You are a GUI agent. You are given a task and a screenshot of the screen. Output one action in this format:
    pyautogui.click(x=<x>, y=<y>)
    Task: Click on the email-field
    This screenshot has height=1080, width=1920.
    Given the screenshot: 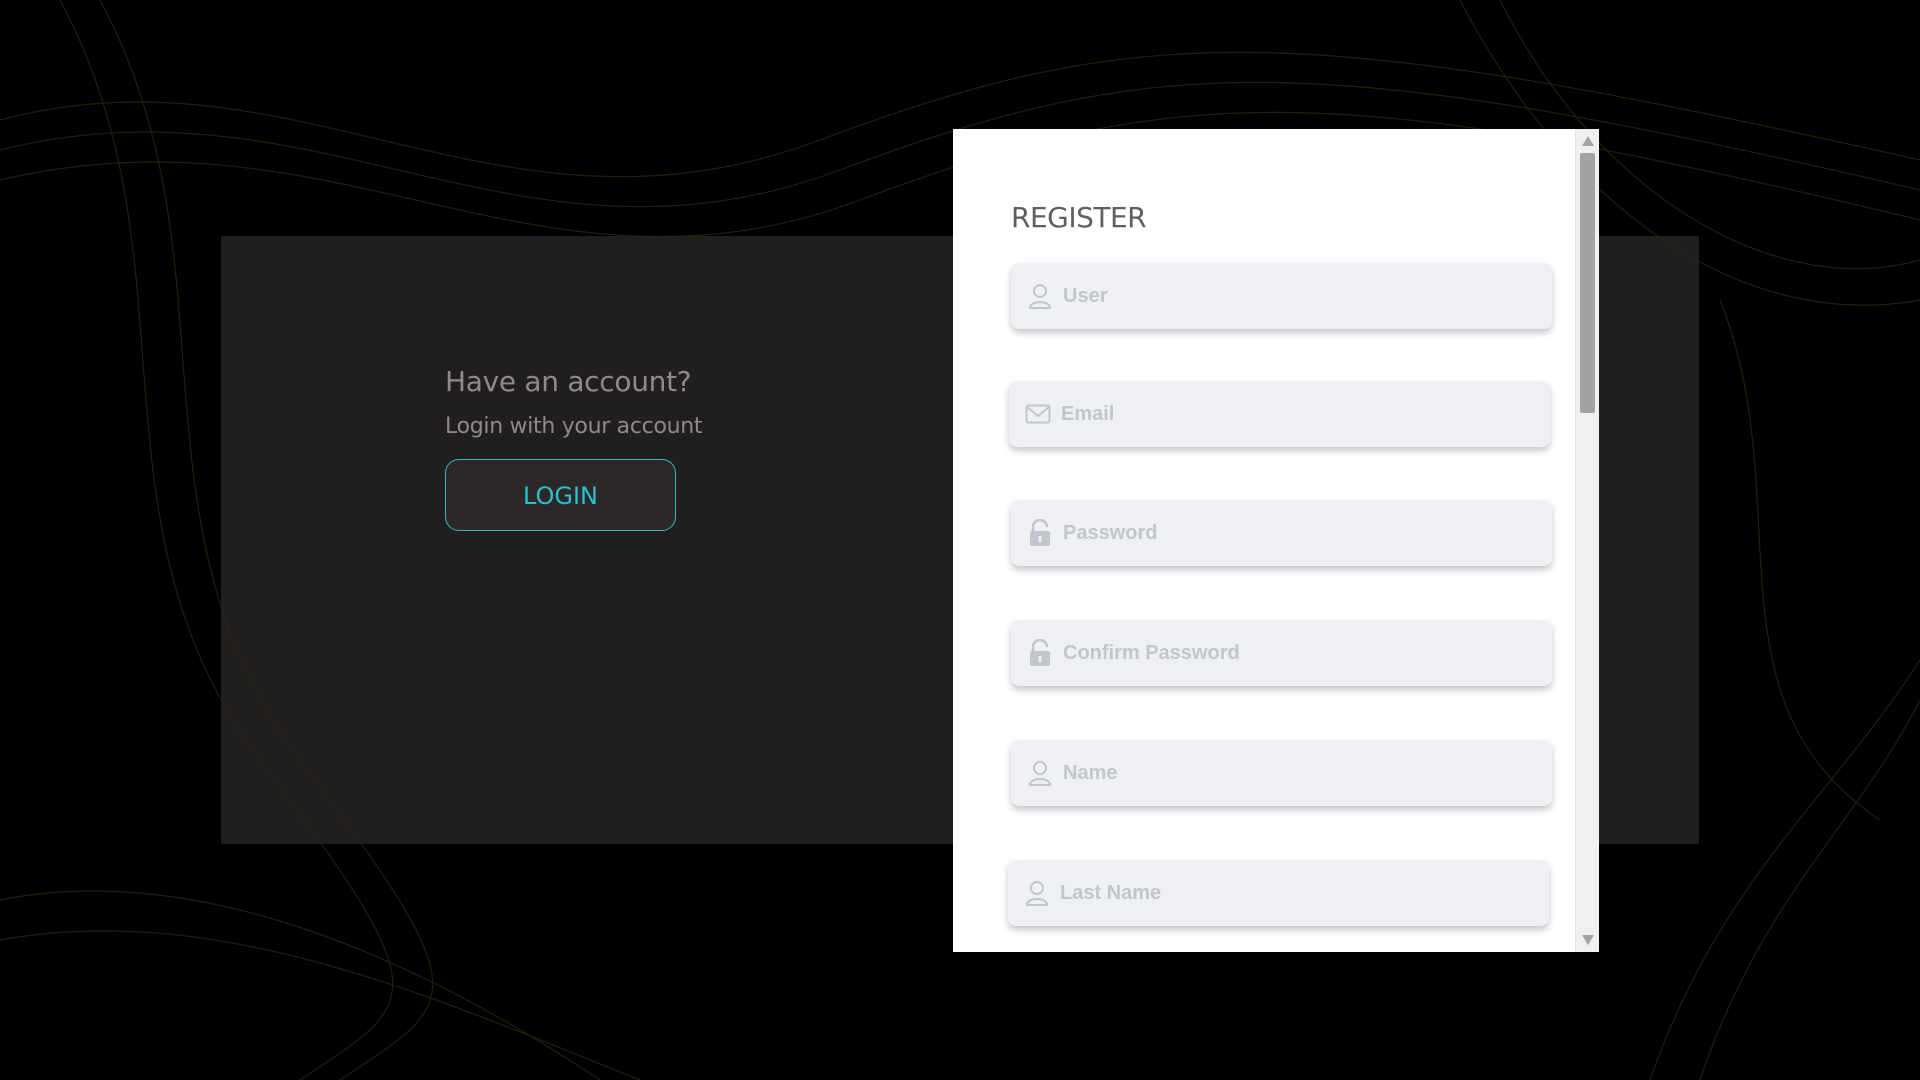 What is the action you would take?
    pyautogui.click(x=1279, y=414)
    